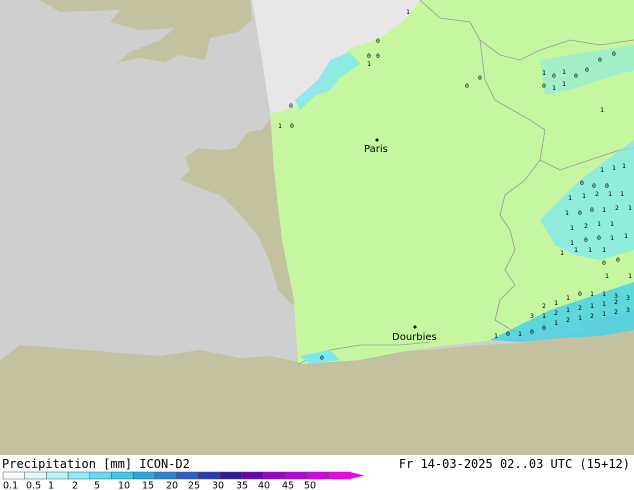  I want to click on city-marker-paris, so click(377, 140).